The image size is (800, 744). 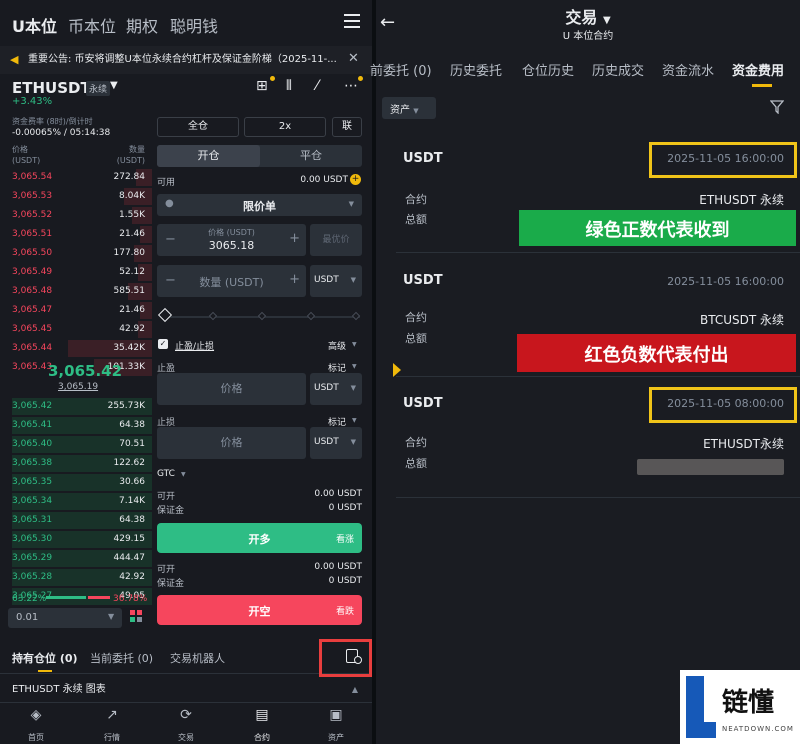 I want to click on ask-row: 3,065.48 585.51, so click(x=76, y=291).